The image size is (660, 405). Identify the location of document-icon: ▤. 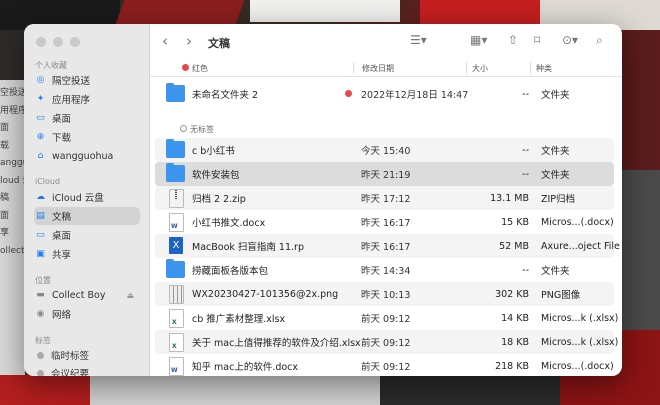
(40, 216).